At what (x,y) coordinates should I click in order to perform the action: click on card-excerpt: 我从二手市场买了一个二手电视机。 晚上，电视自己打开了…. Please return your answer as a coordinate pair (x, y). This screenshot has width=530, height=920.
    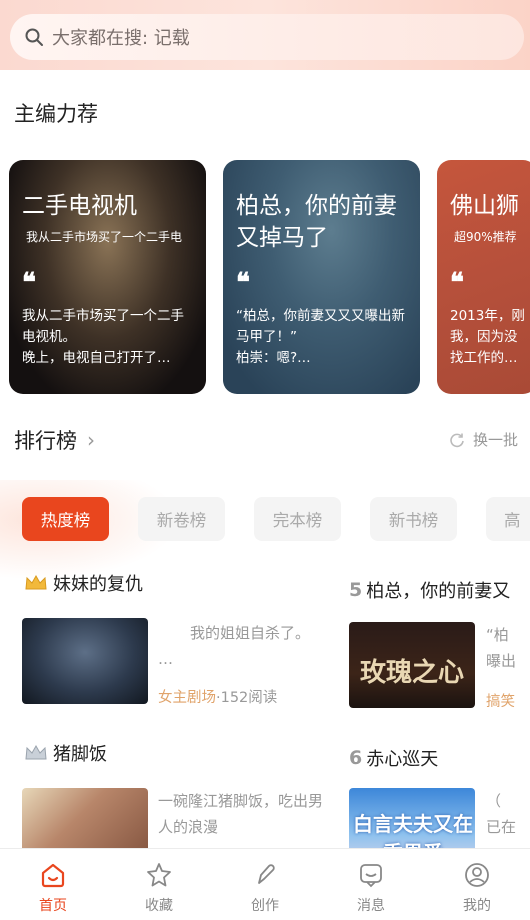
    Looking at the image, I should click on (103, 337).